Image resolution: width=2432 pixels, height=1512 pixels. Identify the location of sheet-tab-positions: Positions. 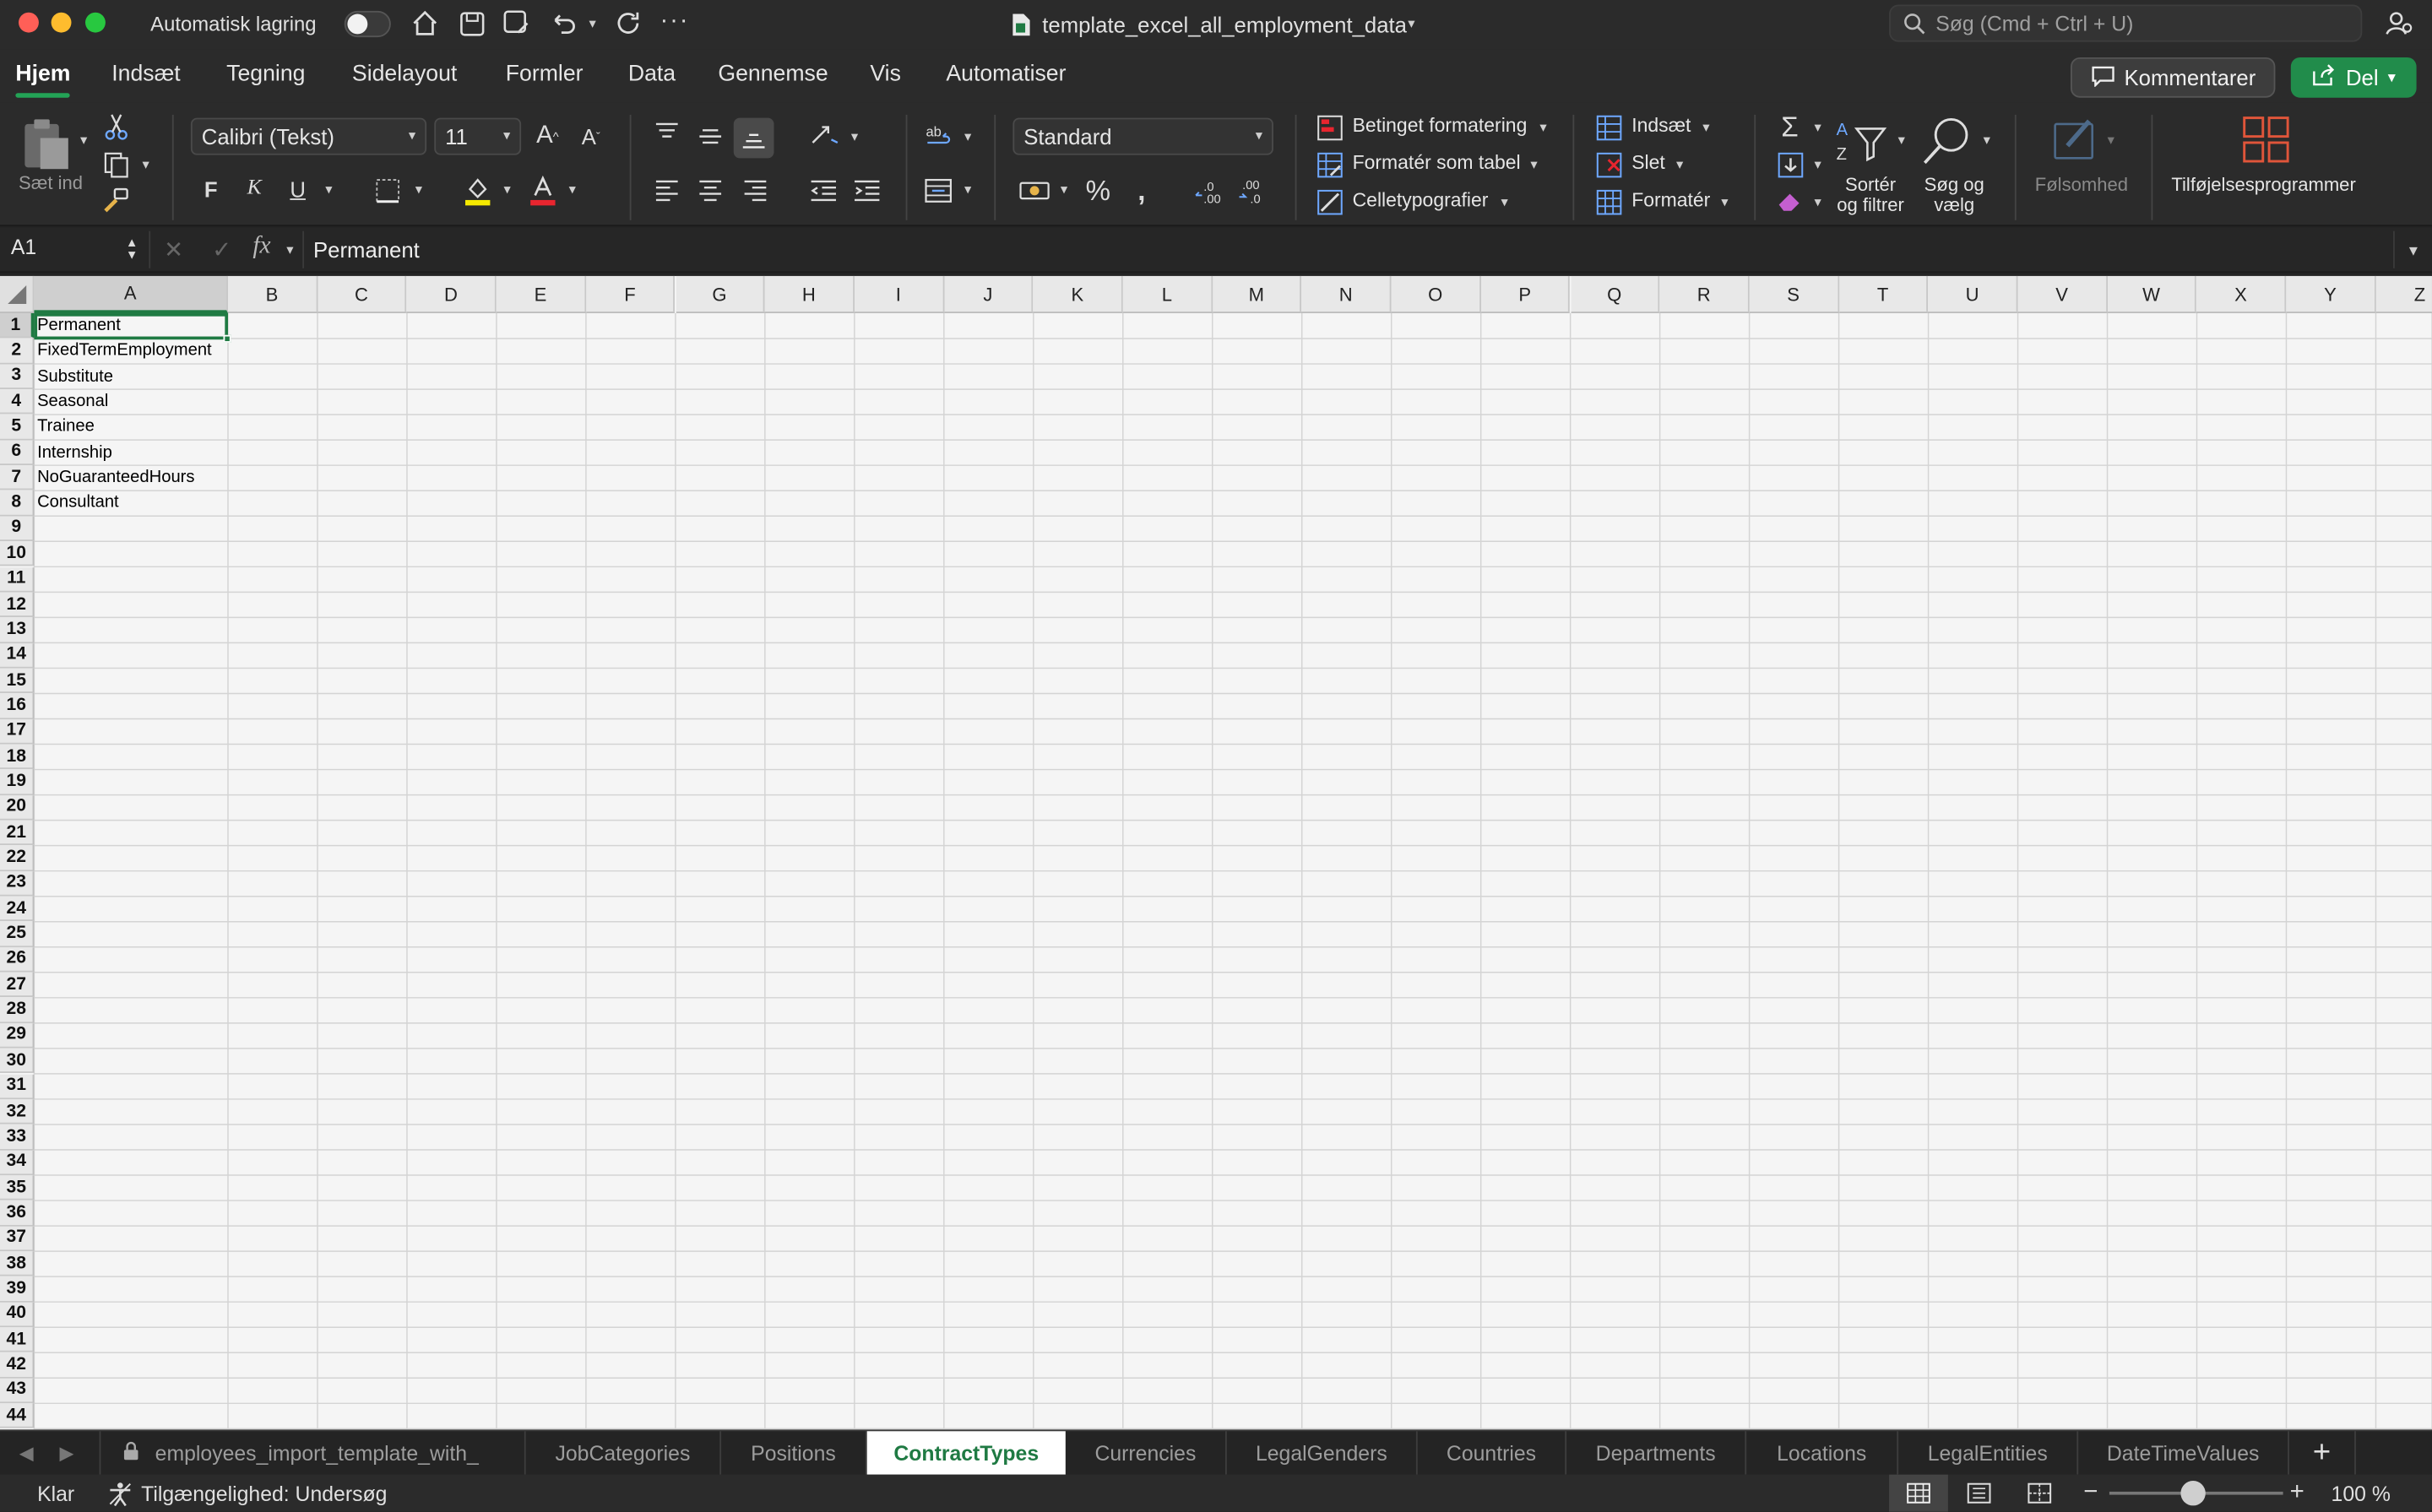
(794, 1453).